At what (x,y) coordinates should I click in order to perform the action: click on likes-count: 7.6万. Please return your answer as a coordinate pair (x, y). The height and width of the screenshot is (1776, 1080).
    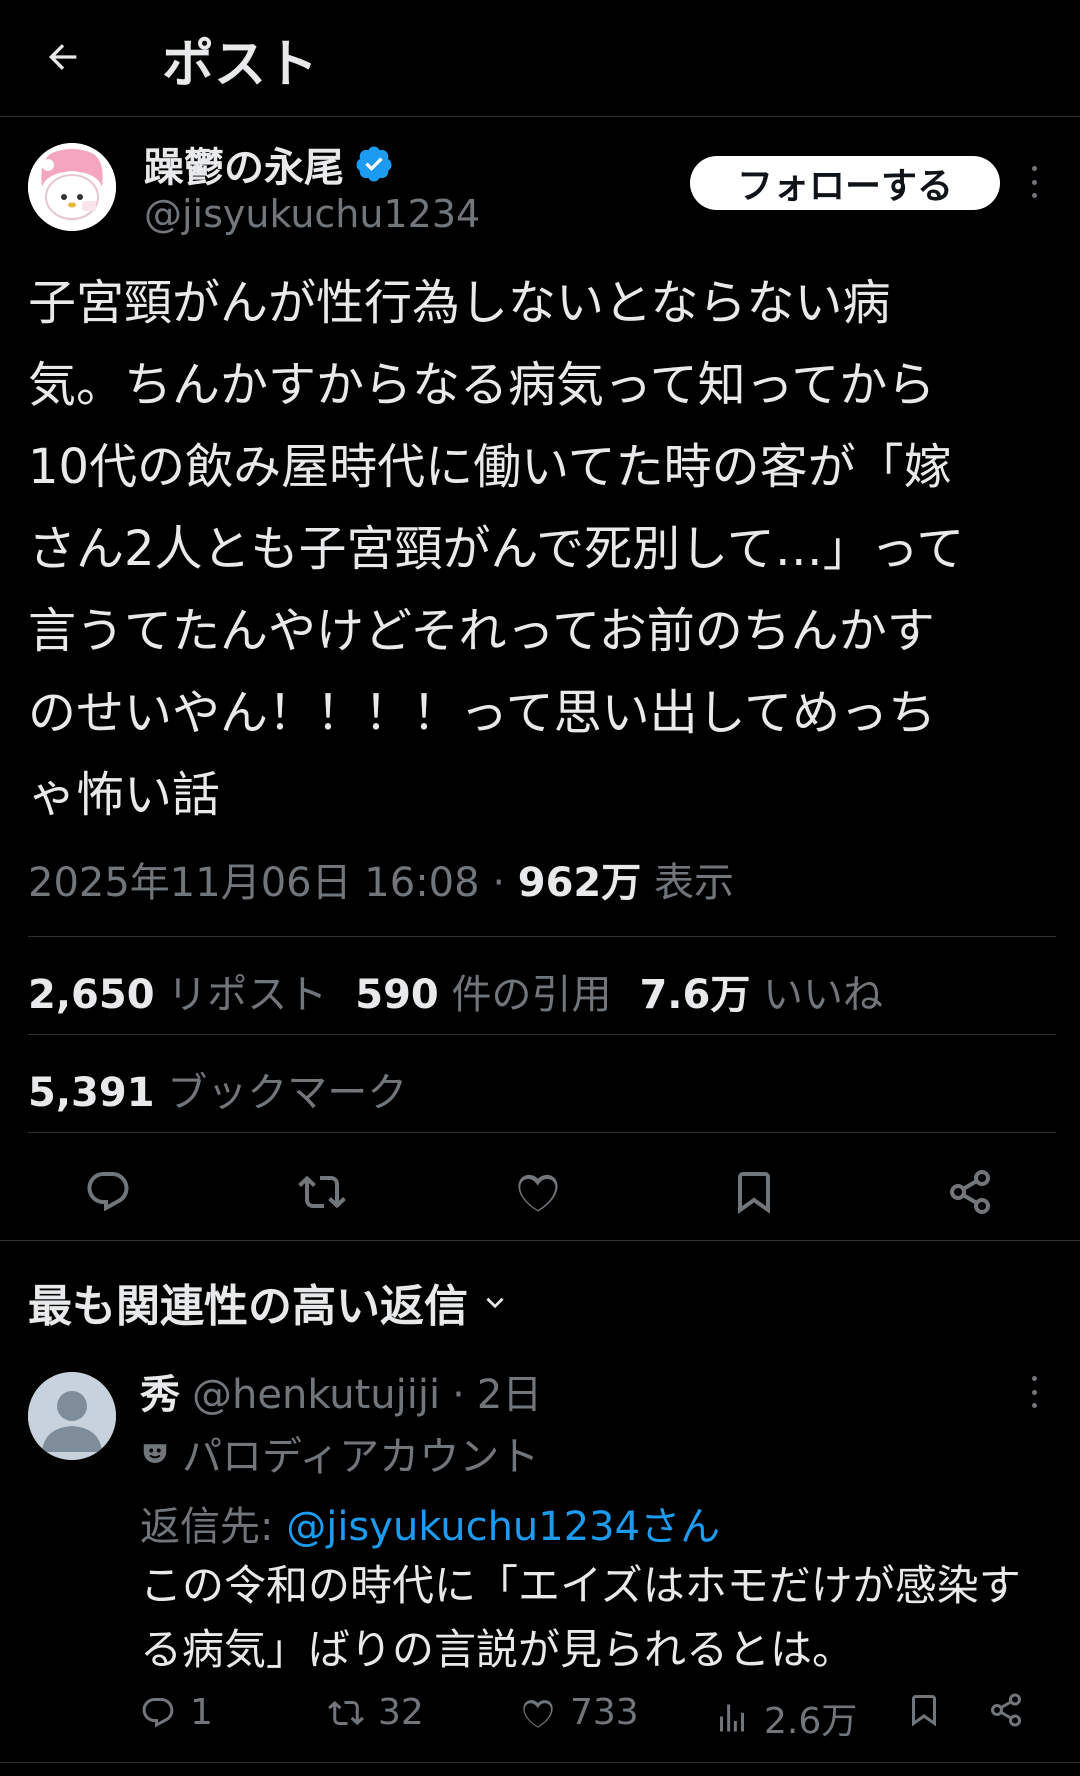
    Looking at the image, I should click on (695, 995).